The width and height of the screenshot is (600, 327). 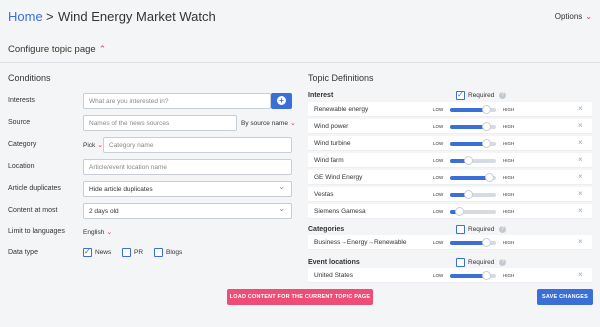 What do you see at coordinates (137, 16) in the screenshot?
I see `page-title: Wind Energy Market Watch` at bounding box center [137, 16].